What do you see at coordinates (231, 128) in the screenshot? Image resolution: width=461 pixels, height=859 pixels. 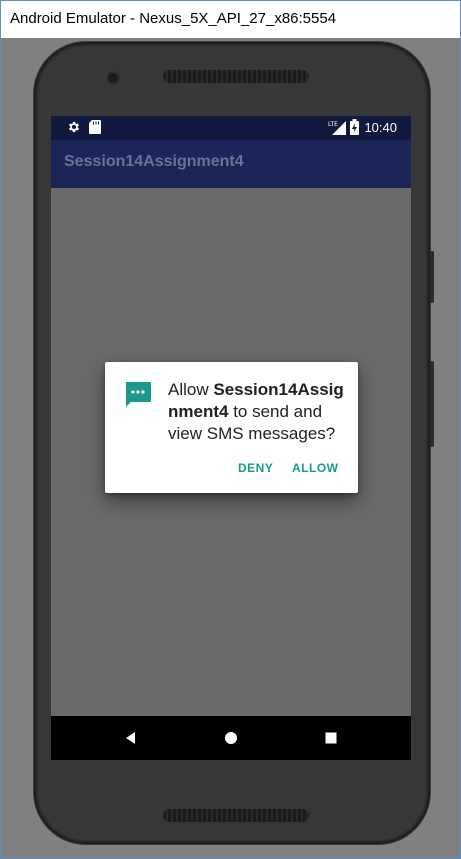 I see `status-bar: LTE 10:40` at bounding box center [231, 128].